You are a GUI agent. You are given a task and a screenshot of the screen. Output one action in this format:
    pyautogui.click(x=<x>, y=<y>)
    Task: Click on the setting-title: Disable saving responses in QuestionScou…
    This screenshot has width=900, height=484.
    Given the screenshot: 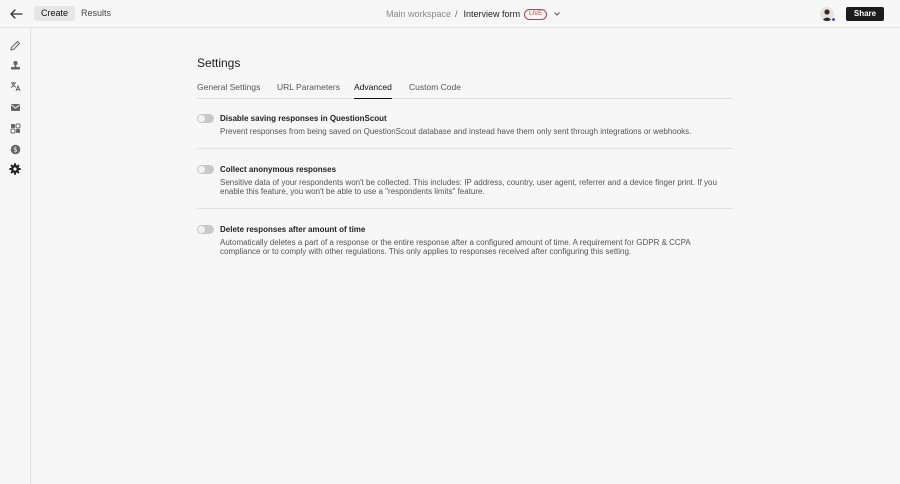 What is the action you would take?
    pyautogui.click(x=303, y=118)
    